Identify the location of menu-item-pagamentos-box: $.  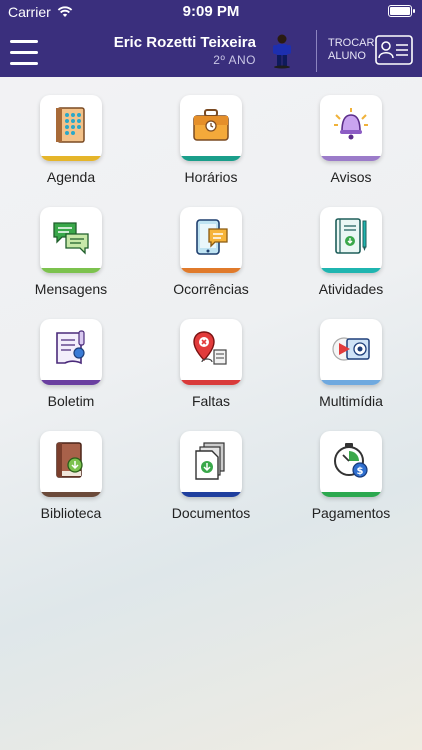
(351, 464).